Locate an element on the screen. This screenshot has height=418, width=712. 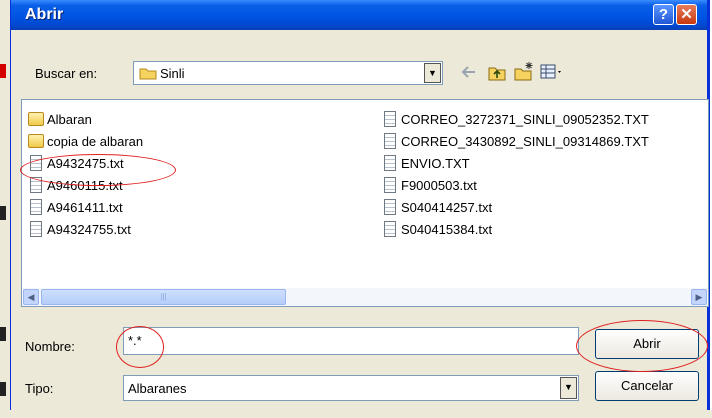
close-icon: ✕ is located at coordinates (686, 14).